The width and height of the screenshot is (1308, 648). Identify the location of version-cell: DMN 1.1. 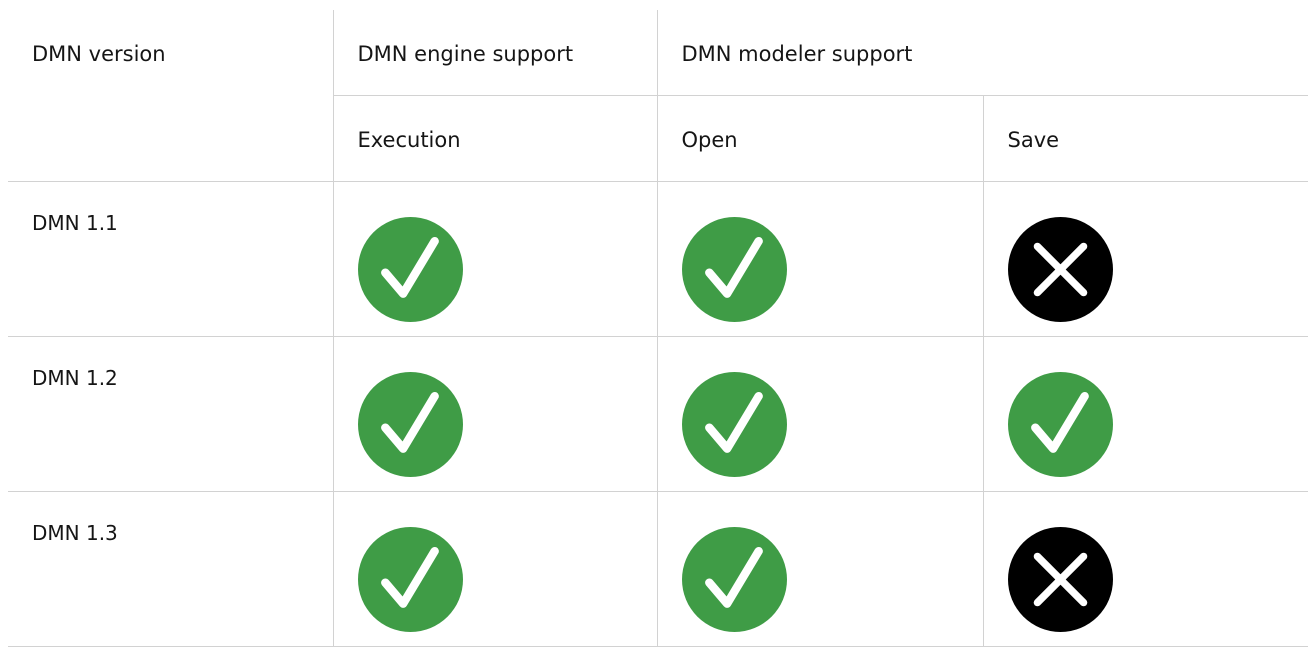
(171, 259).